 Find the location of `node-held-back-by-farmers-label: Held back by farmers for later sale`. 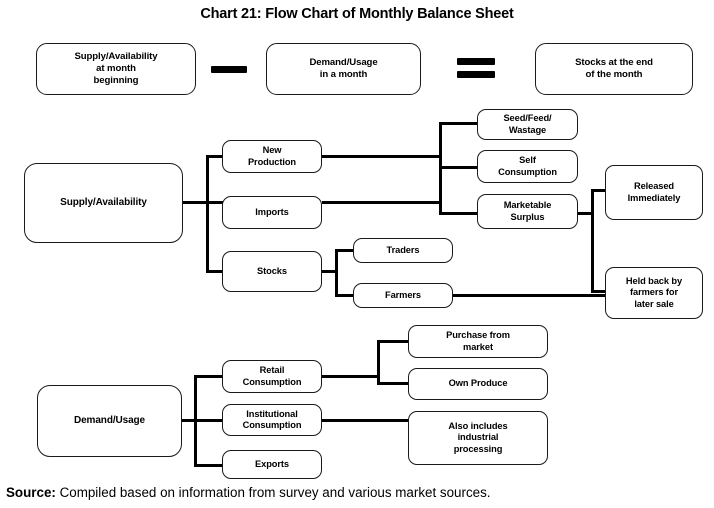

node-held-back-by-farmers-label: Held back by farmers for later sale is located at coordinates (654, 292).